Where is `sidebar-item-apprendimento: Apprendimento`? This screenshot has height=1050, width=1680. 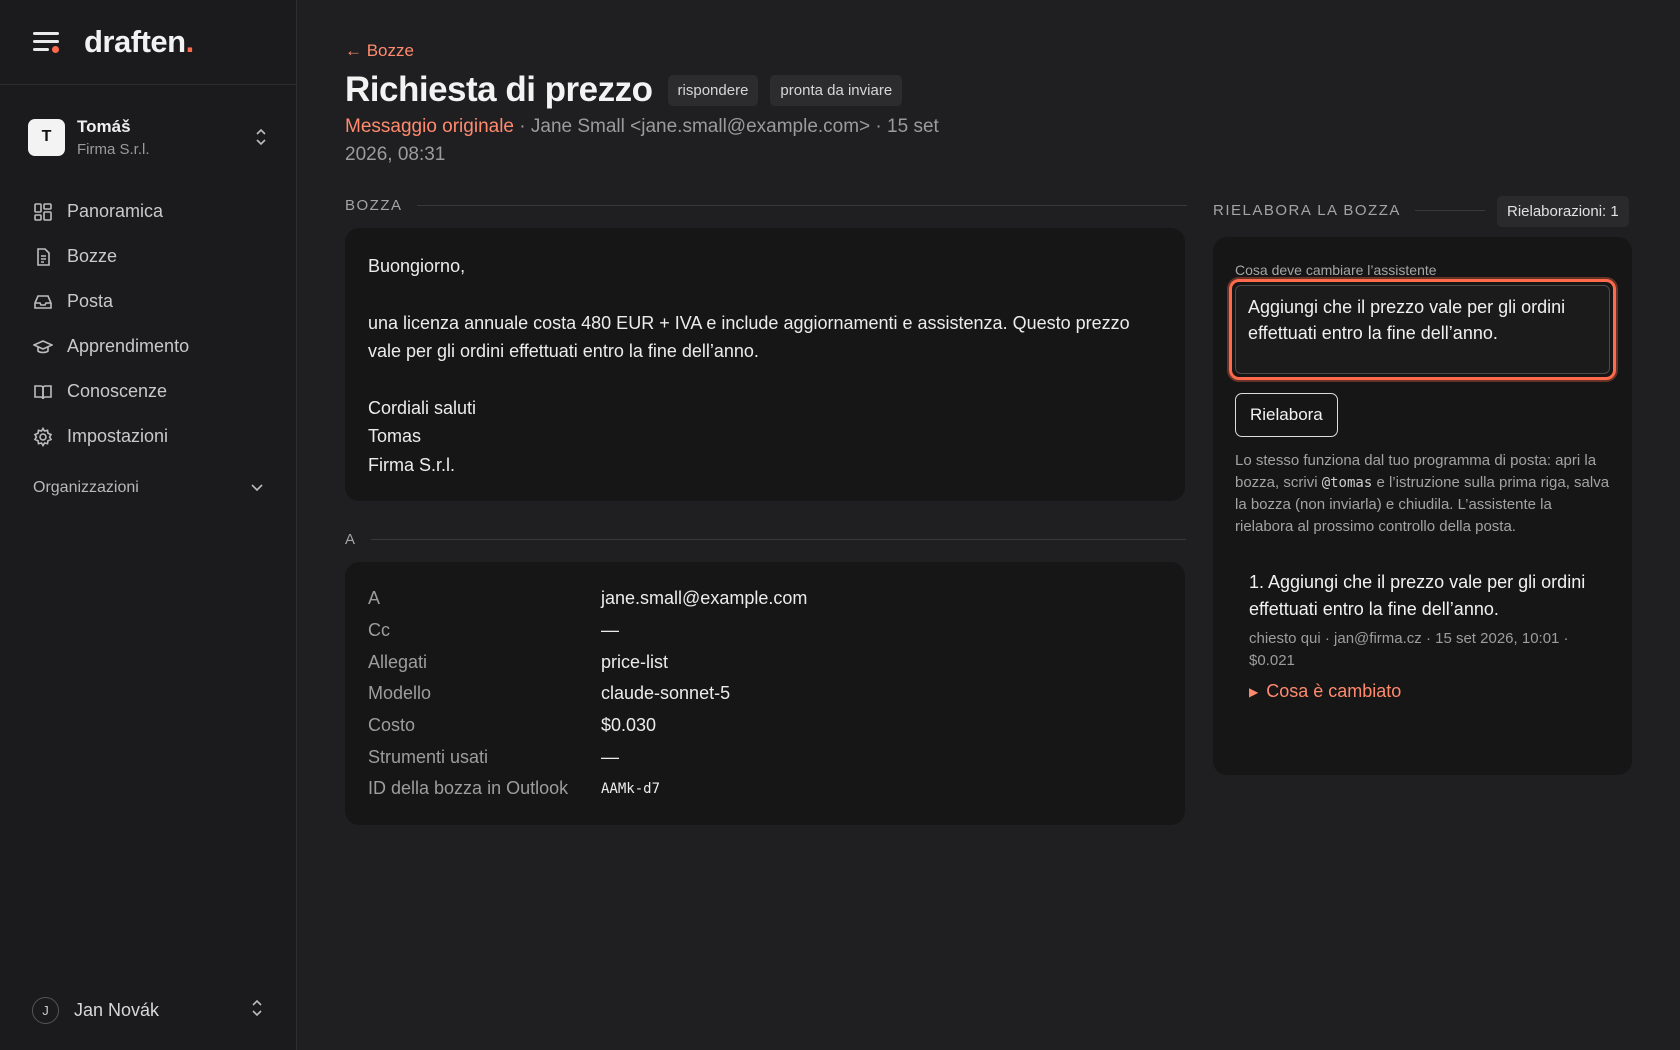
sidebar-item-apprendimento: Apprendimento is located at coordinates (164, 346).